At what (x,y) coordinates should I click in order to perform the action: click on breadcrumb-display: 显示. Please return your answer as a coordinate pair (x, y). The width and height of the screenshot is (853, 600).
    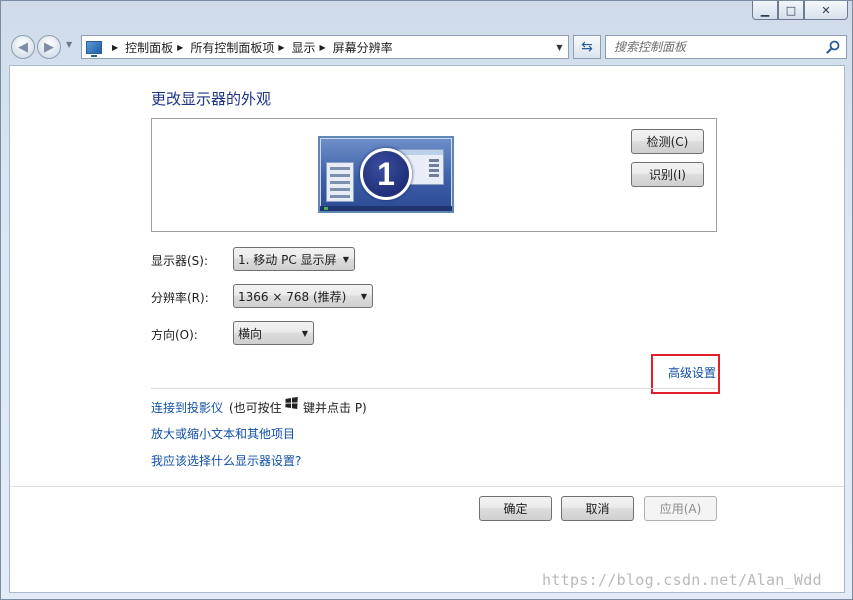
    Looking at the image, I should click on (304, 47).